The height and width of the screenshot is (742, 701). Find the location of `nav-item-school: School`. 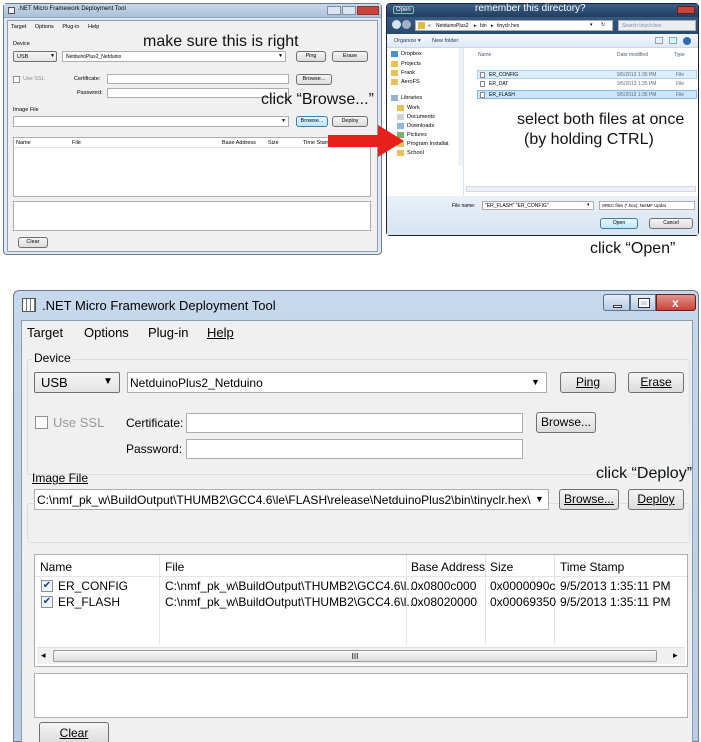

nav-item-school: School is located at coordinates (429, 153).